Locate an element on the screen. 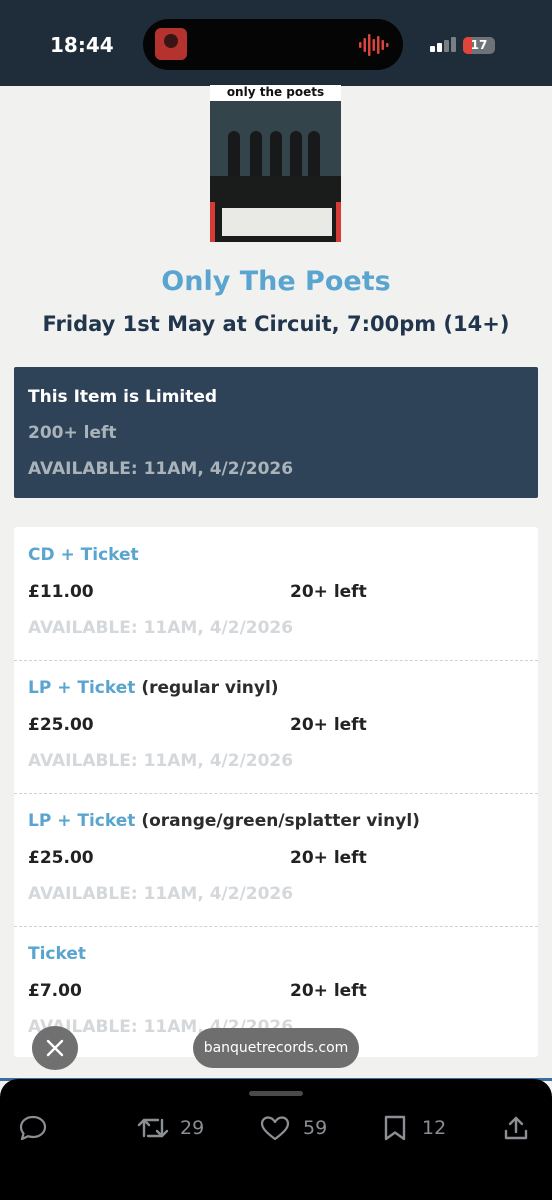 The height and width of the screenshot is (1200, 552). poster-title: only the poets is located at coordinates (275, 93).